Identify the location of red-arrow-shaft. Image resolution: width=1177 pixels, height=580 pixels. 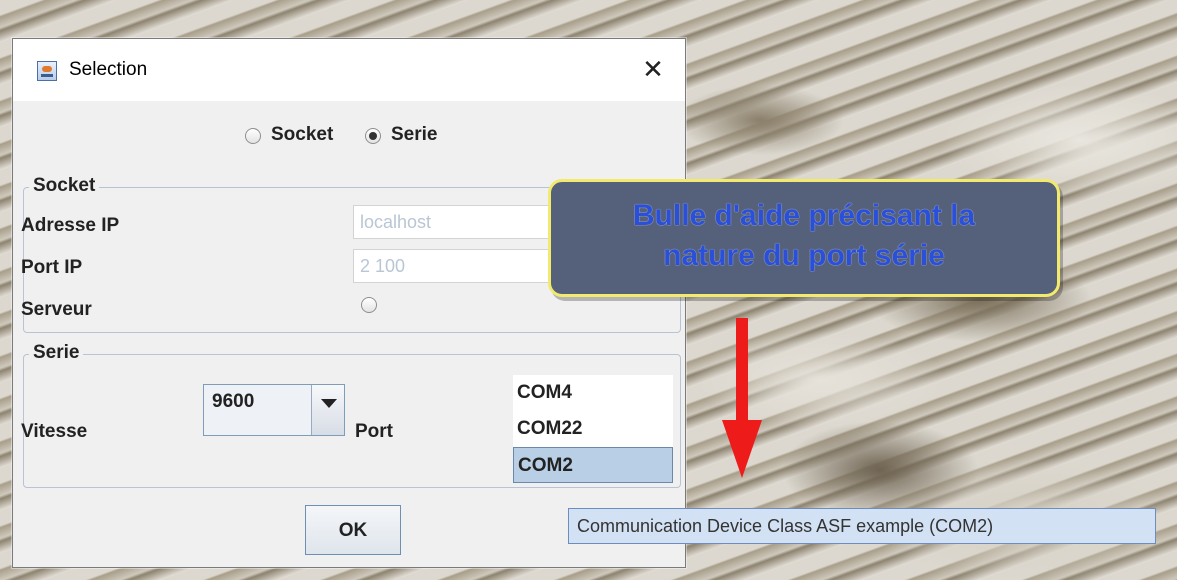
(742, 373).